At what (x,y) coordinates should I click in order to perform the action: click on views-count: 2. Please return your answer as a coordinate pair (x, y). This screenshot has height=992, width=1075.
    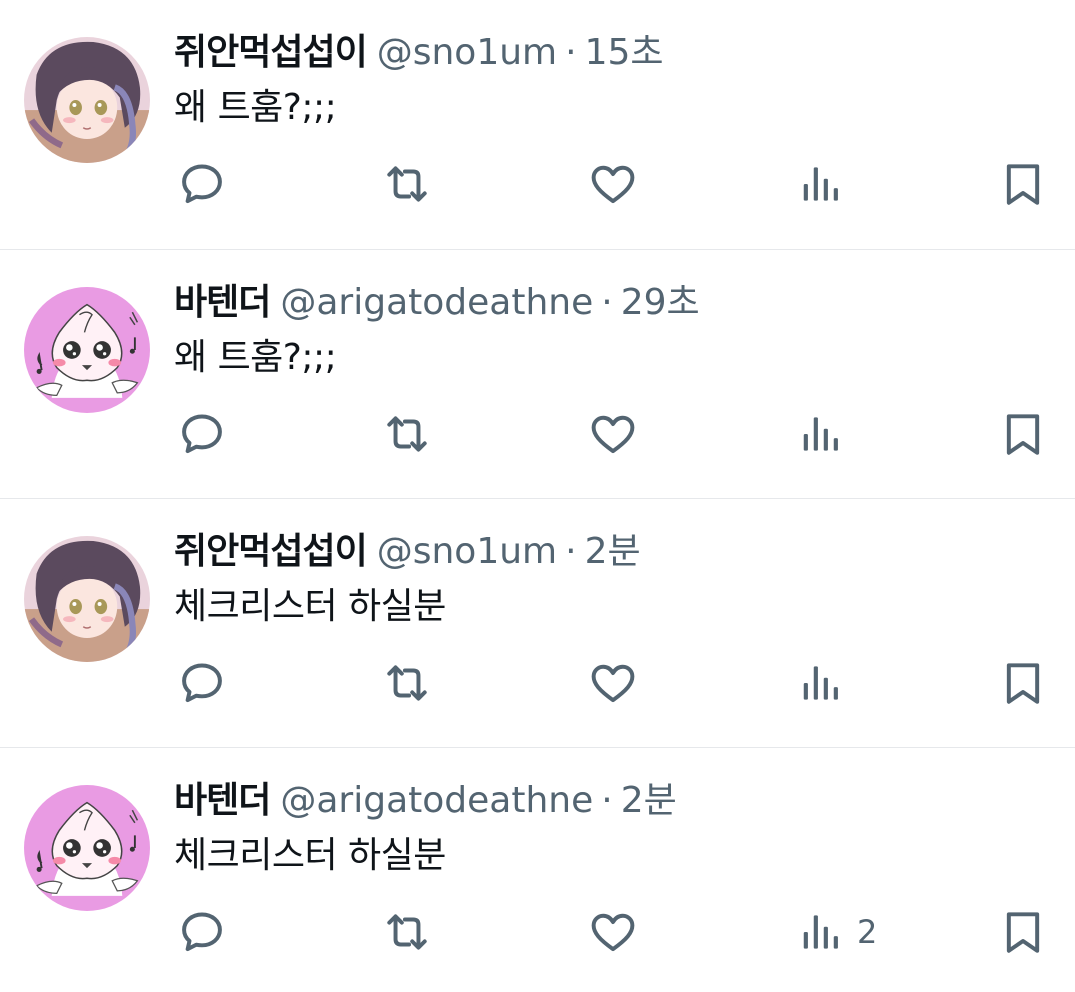
    Looking at the image, I should click on (867, 932).